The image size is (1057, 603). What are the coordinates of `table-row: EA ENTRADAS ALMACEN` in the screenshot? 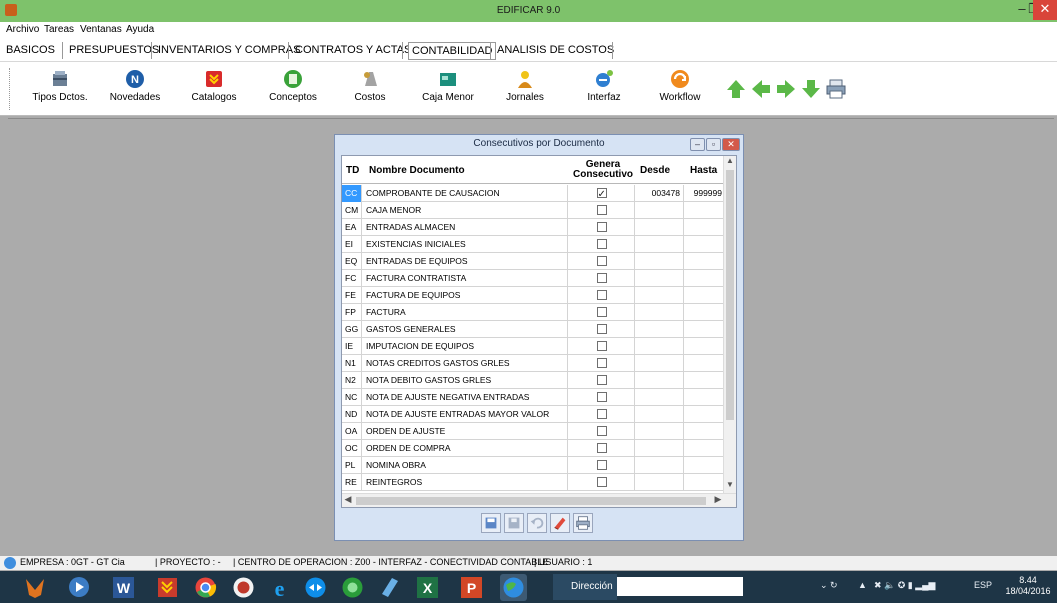 It's located at (533, 227).